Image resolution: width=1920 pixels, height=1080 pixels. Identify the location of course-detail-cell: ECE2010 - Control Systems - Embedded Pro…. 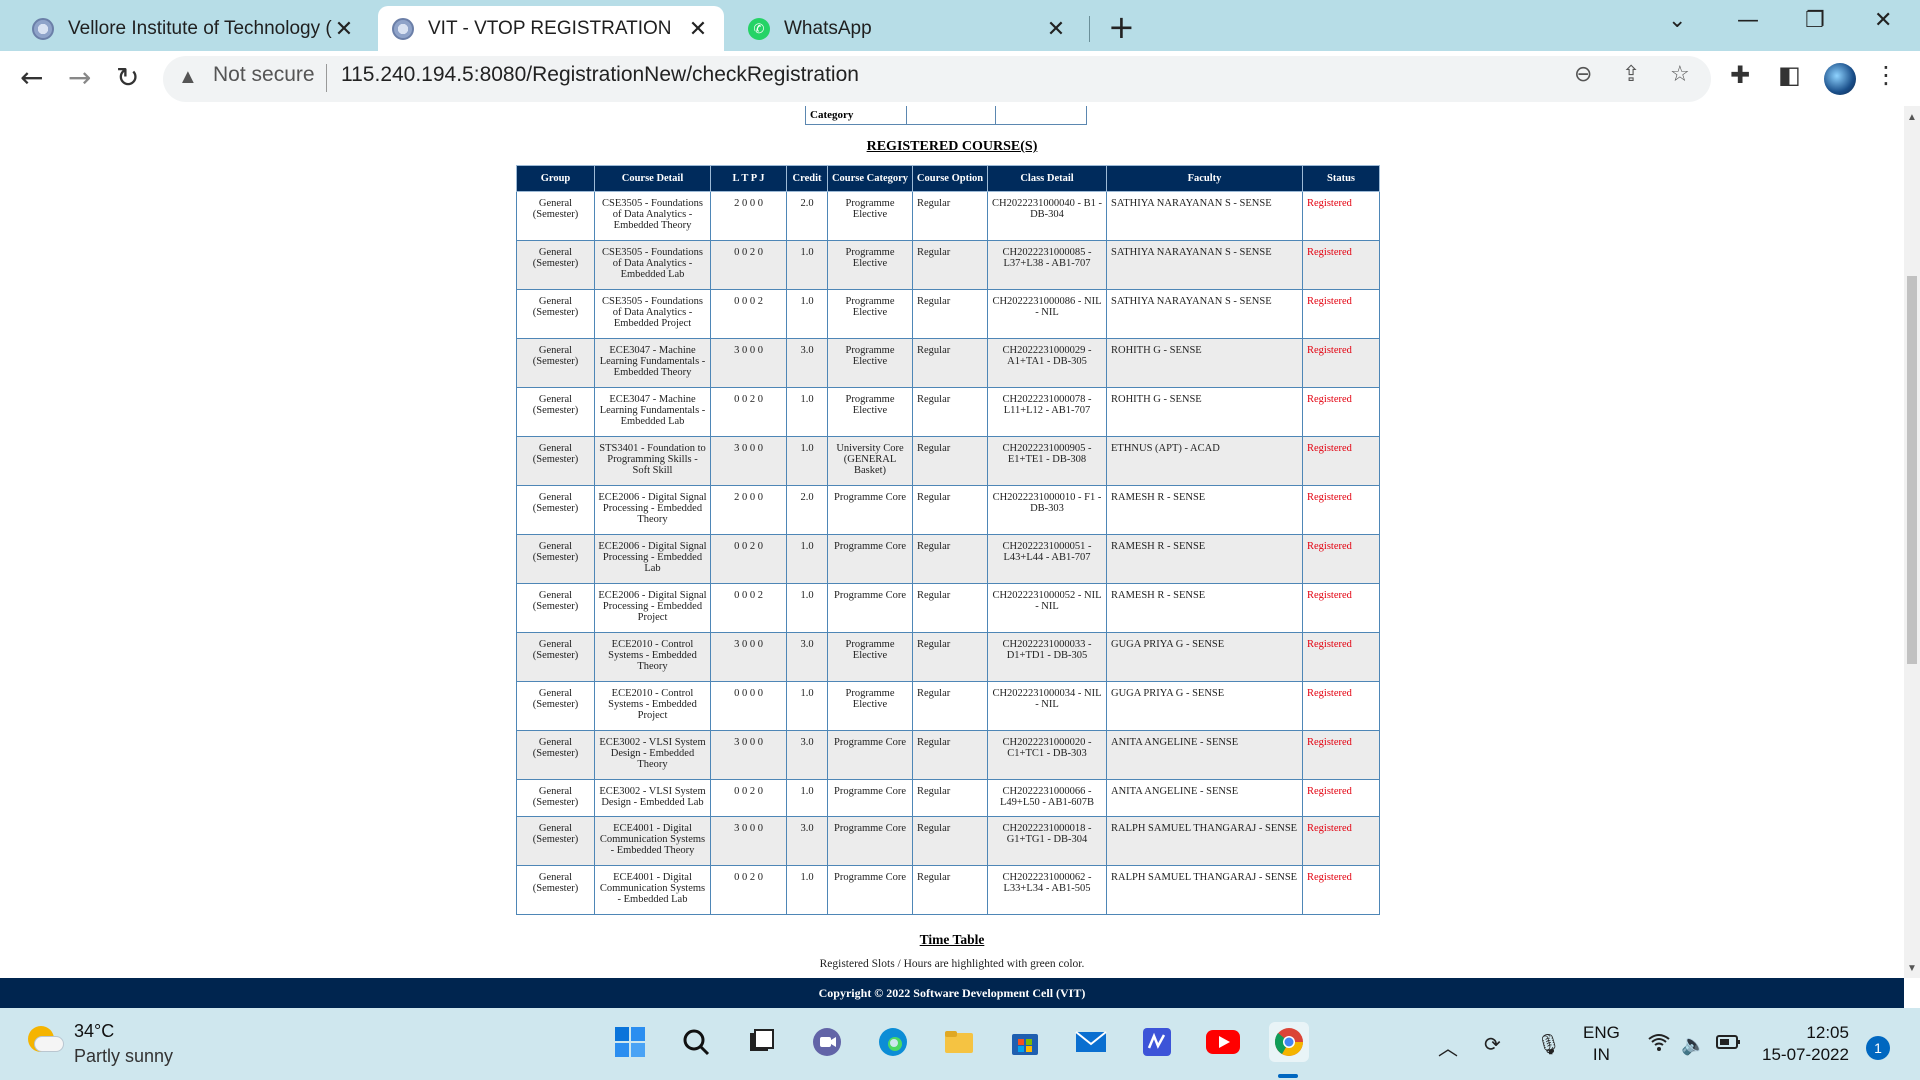
(652, 706).